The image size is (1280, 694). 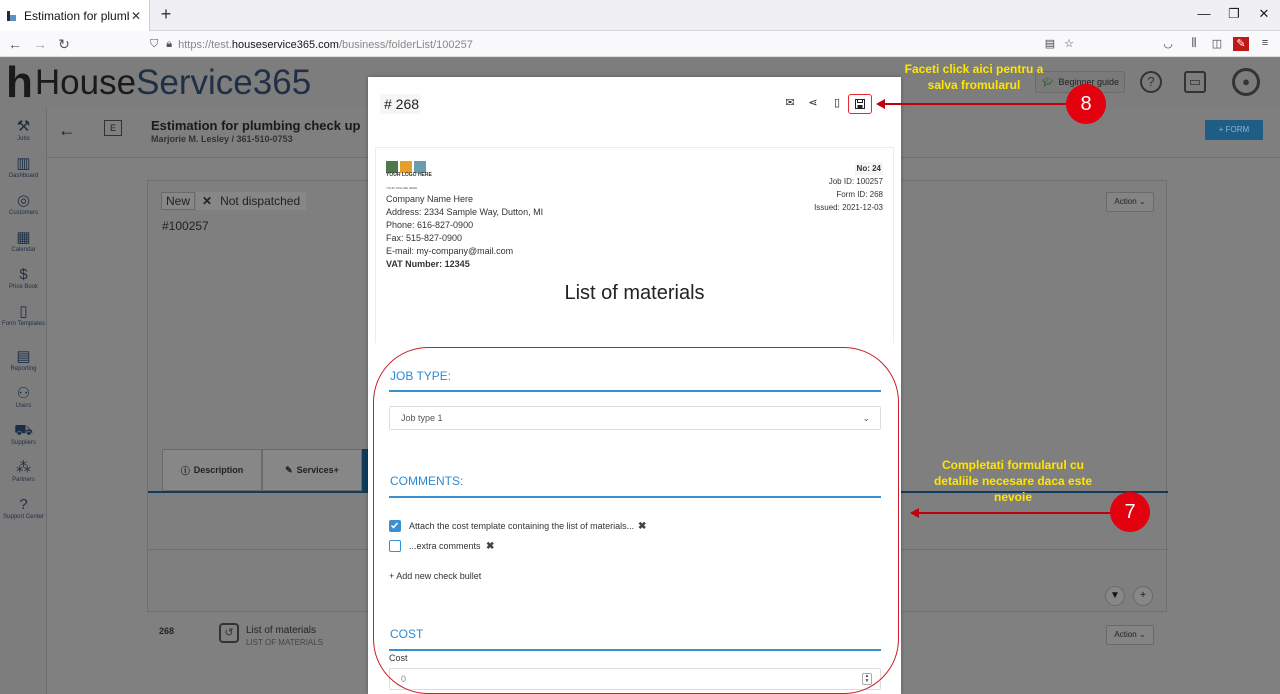 I want to click on arrow-line, so click(x=1014, y=513).